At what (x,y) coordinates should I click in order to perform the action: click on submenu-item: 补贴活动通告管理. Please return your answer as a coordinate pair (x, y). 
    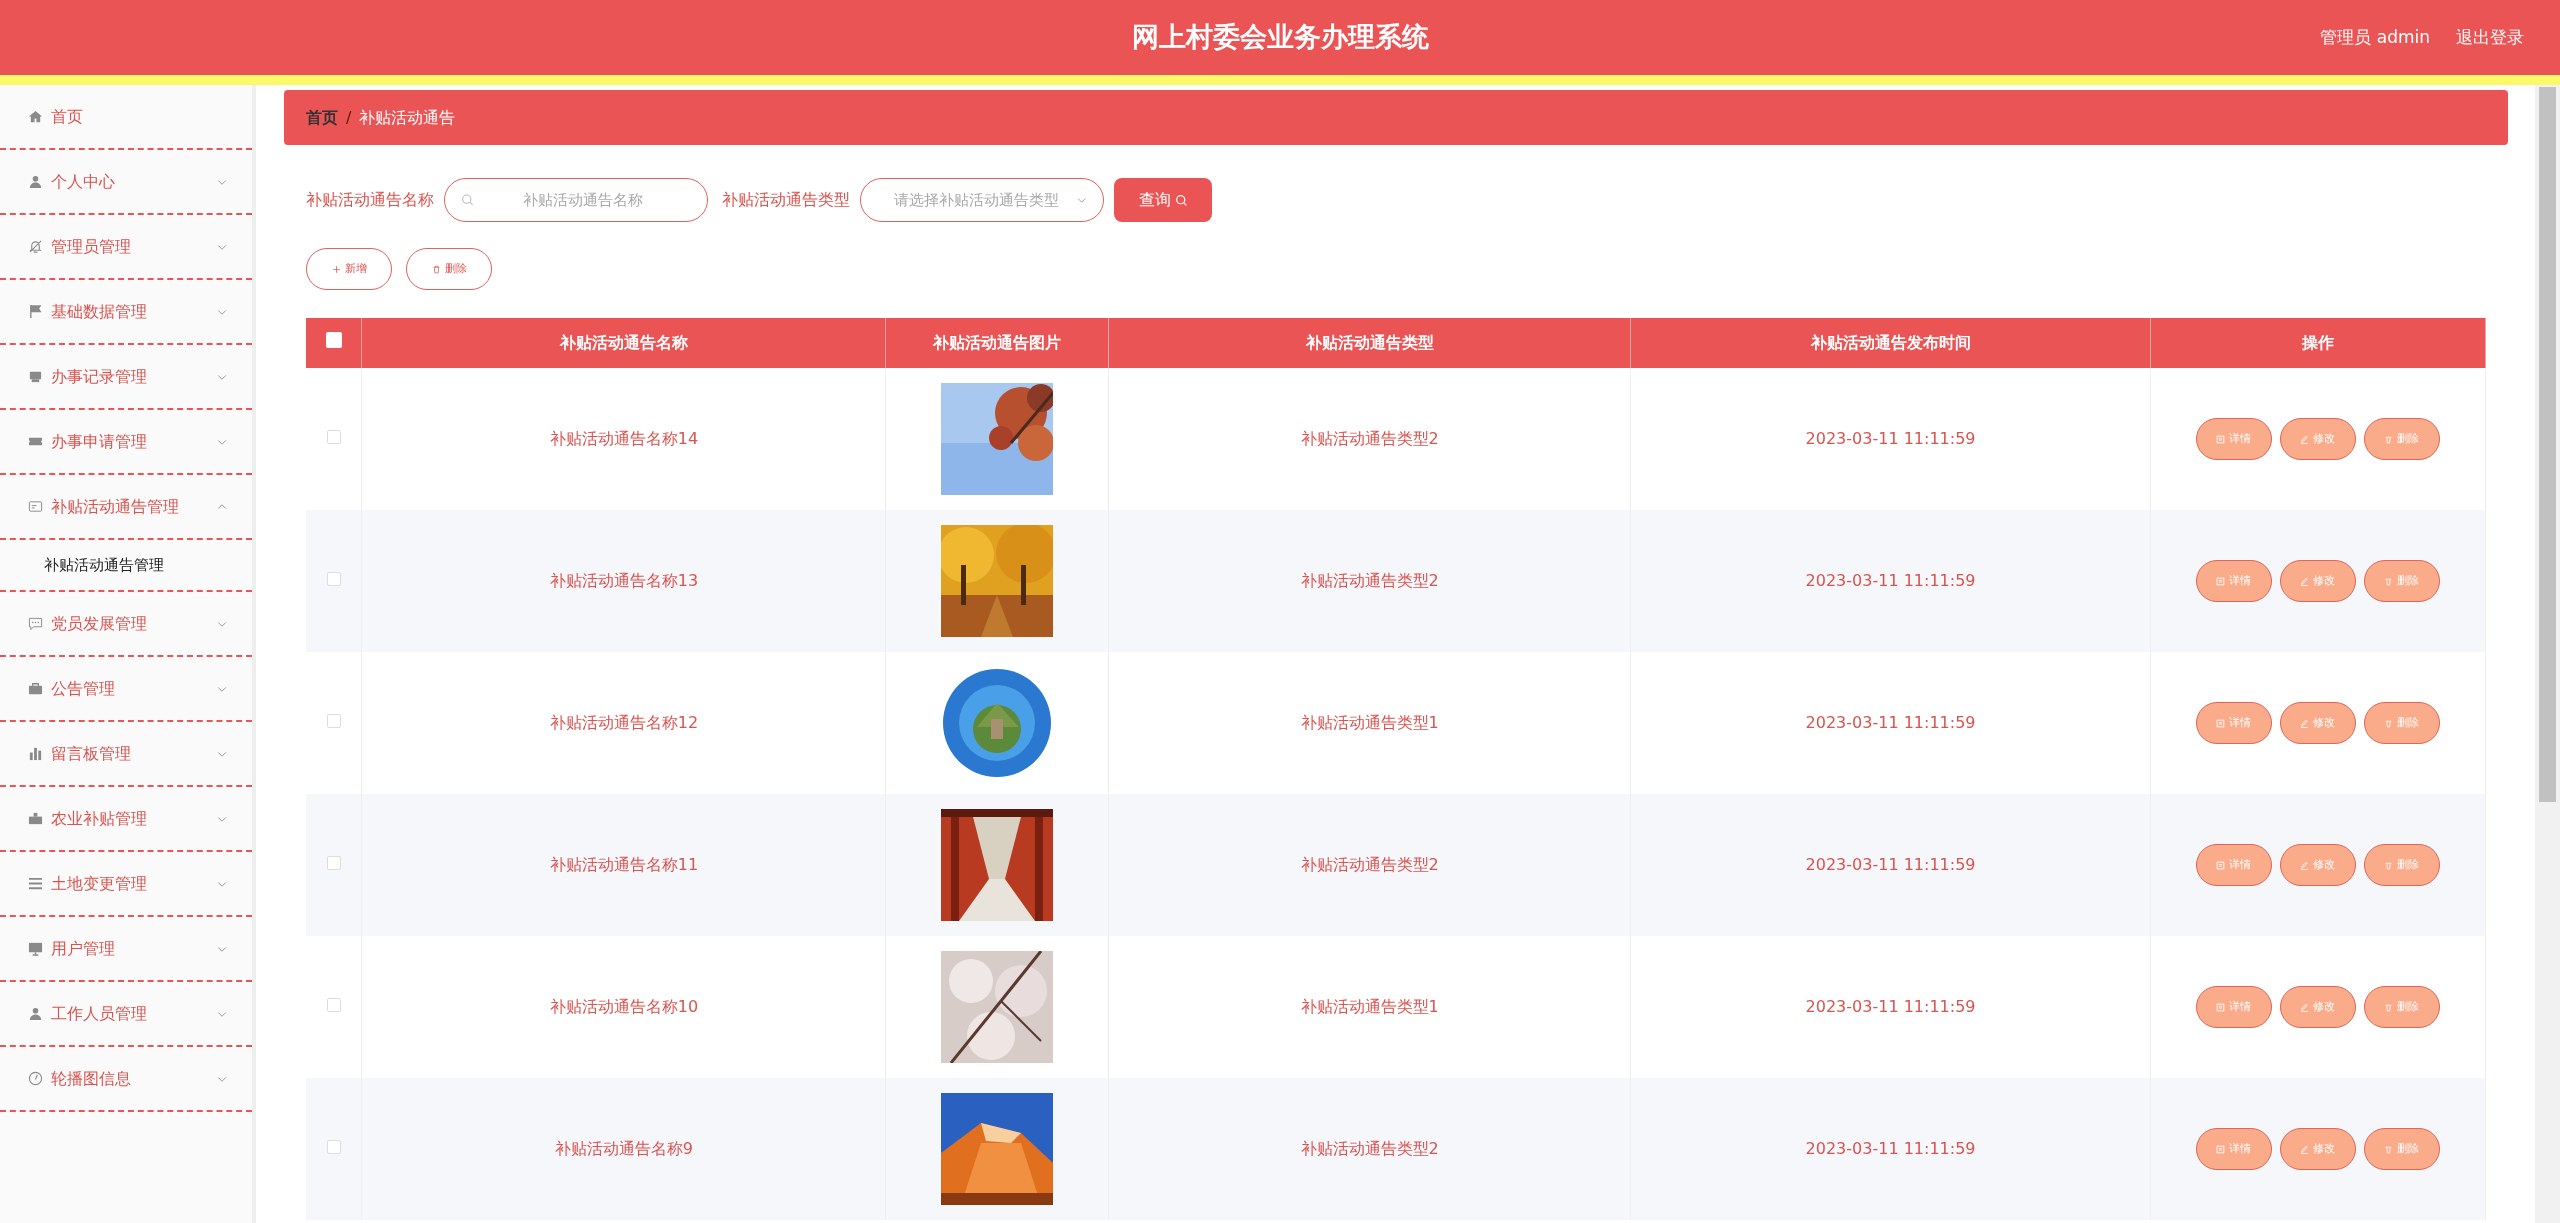
    Looking at the image, I should click on (126, 566).